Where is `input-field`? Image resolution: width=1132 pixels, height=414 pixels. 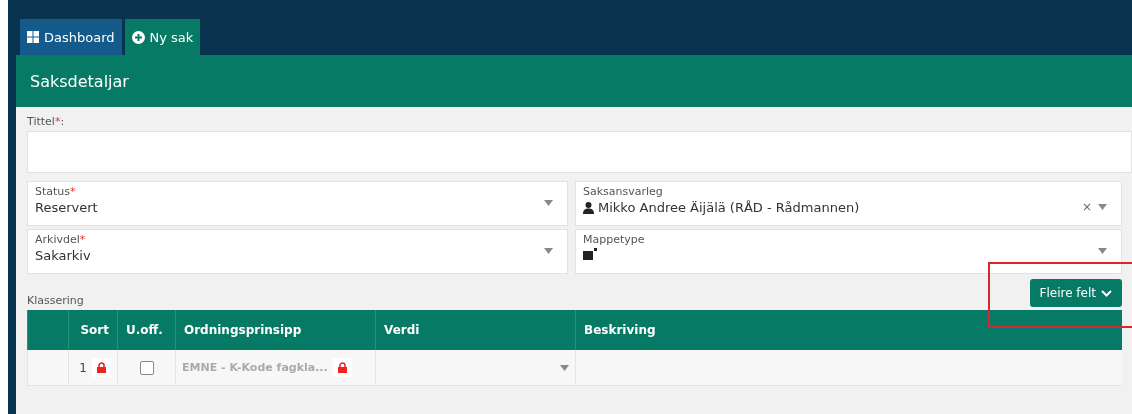 input-field is located at coordinates (579, 152).